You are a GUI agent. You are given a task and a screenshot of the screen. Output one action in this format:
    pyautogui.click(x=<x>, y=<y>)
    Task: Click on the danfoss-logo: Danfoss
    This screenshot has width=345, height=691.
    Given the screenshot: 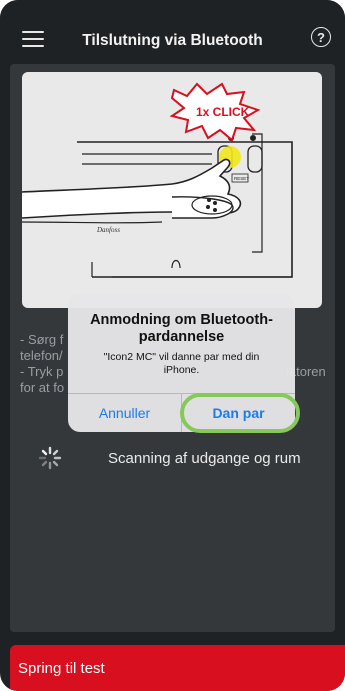 What is the action you would take?
    pyautogui.click(x=108, y=230)
    